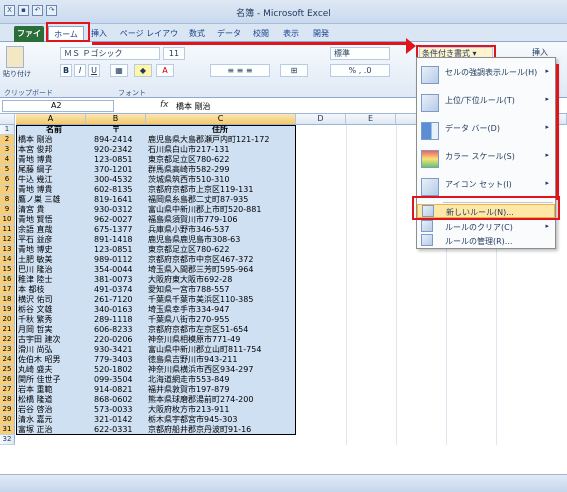  I want to click on cell-address: 福岡県糸島郡二丈町87-935, so click(221, 200).